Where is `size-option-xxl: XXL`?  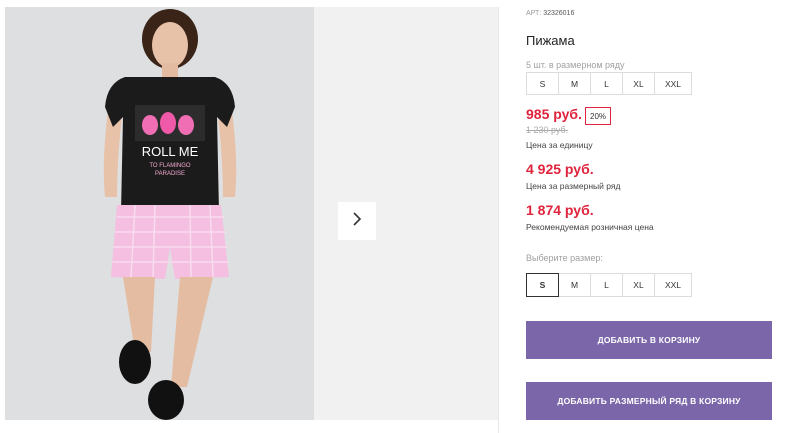 size-option-xxl: XXL is located at coordinates (673, 285).